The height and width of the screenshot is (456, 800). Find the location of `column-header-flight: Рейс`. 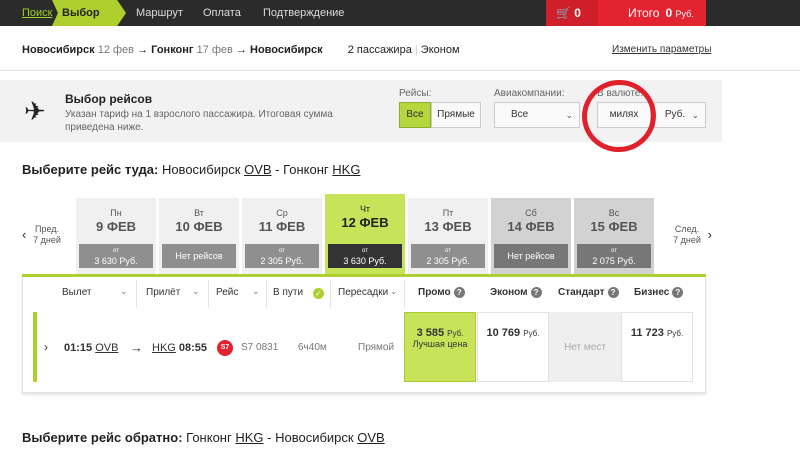

column-header-flight: Рейс is located at coordinates (227, 292).